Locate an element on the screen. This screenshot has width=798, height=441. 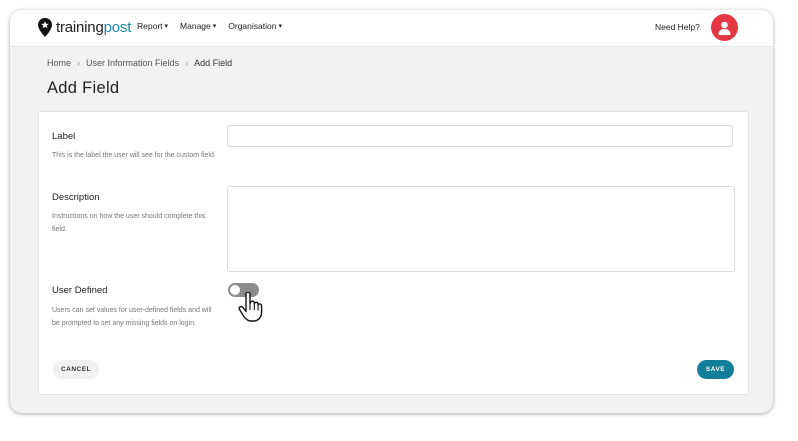
nav-organisation-label: Organisation is located at coordinates (252, 26).